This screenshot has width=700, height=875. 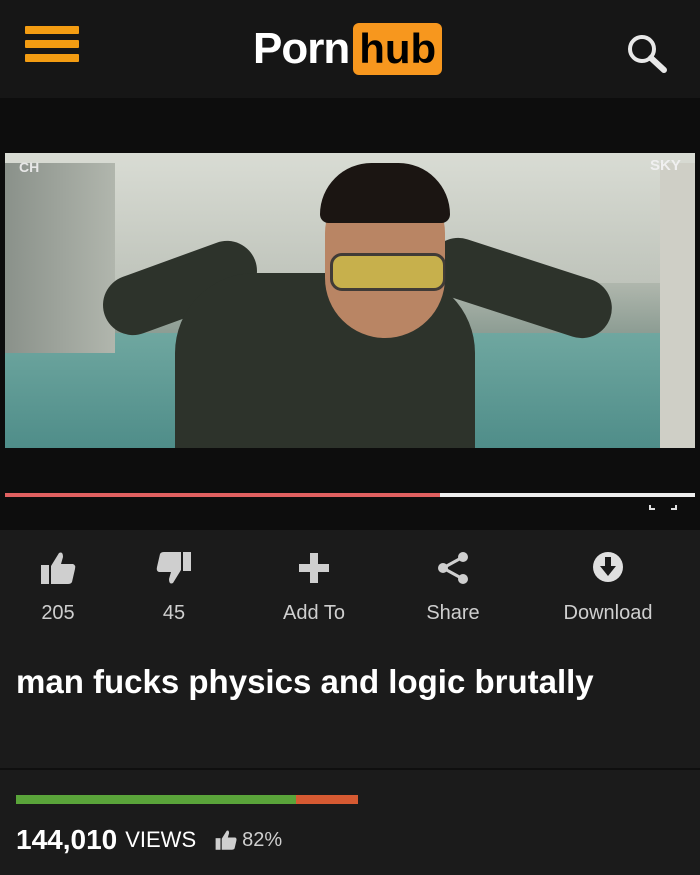 What do you see at coordinates (453, 613) in the screenshot?
I see `share-label: Share` at bounding box center [453, 613].